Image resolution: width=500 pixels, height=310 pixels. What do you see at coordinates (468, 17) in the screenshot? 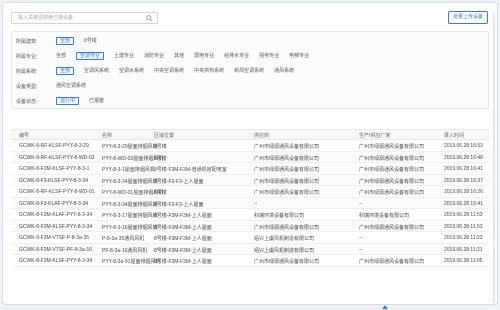
I see `batch-upload-button: 批量上传设备` at bounding box center [468, 17].